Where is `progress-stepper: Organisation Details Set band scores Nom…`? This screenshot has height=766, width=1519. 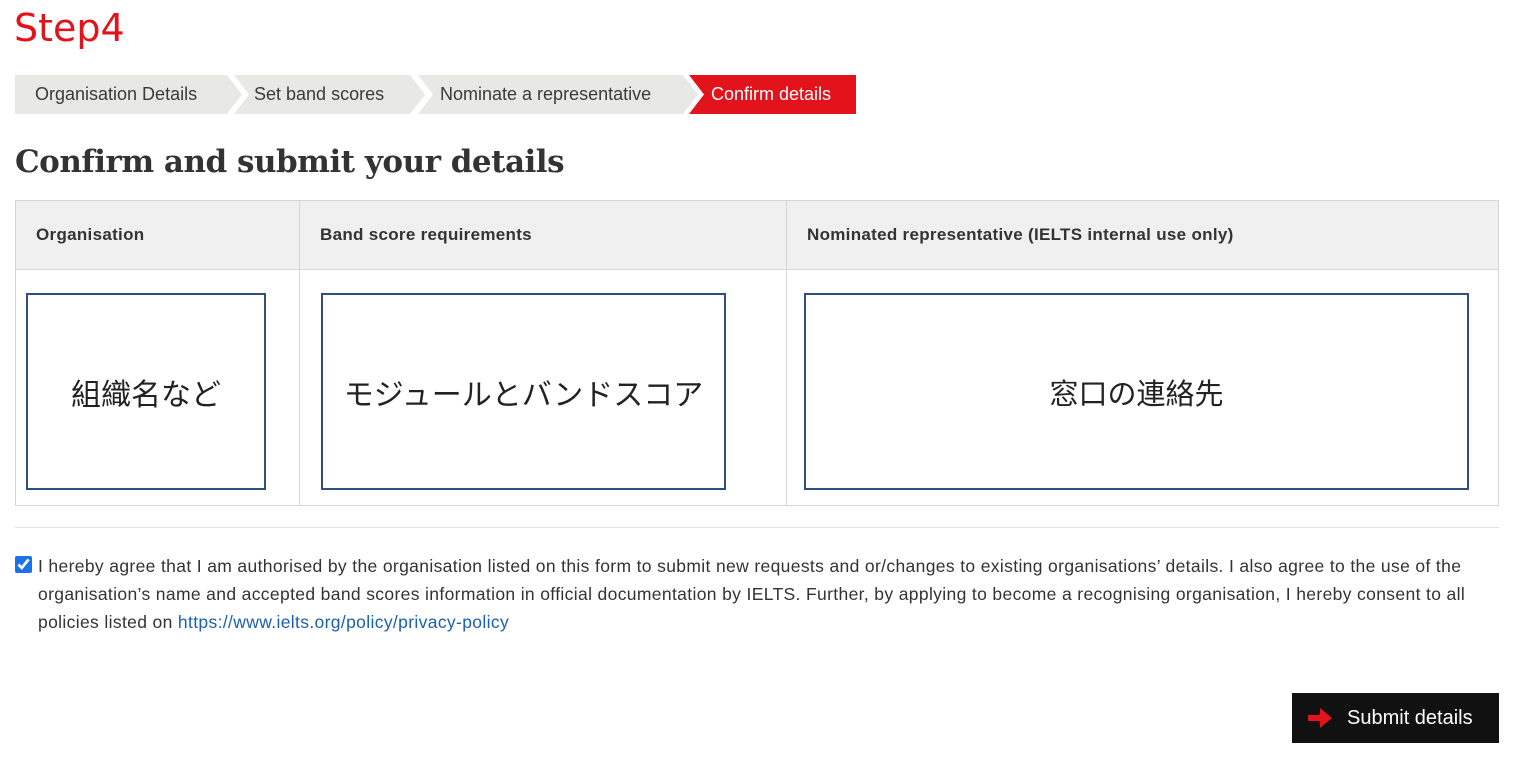
progress-stepper: Organisation Details Set band scores Nom… is located at coordinates (437, 94).